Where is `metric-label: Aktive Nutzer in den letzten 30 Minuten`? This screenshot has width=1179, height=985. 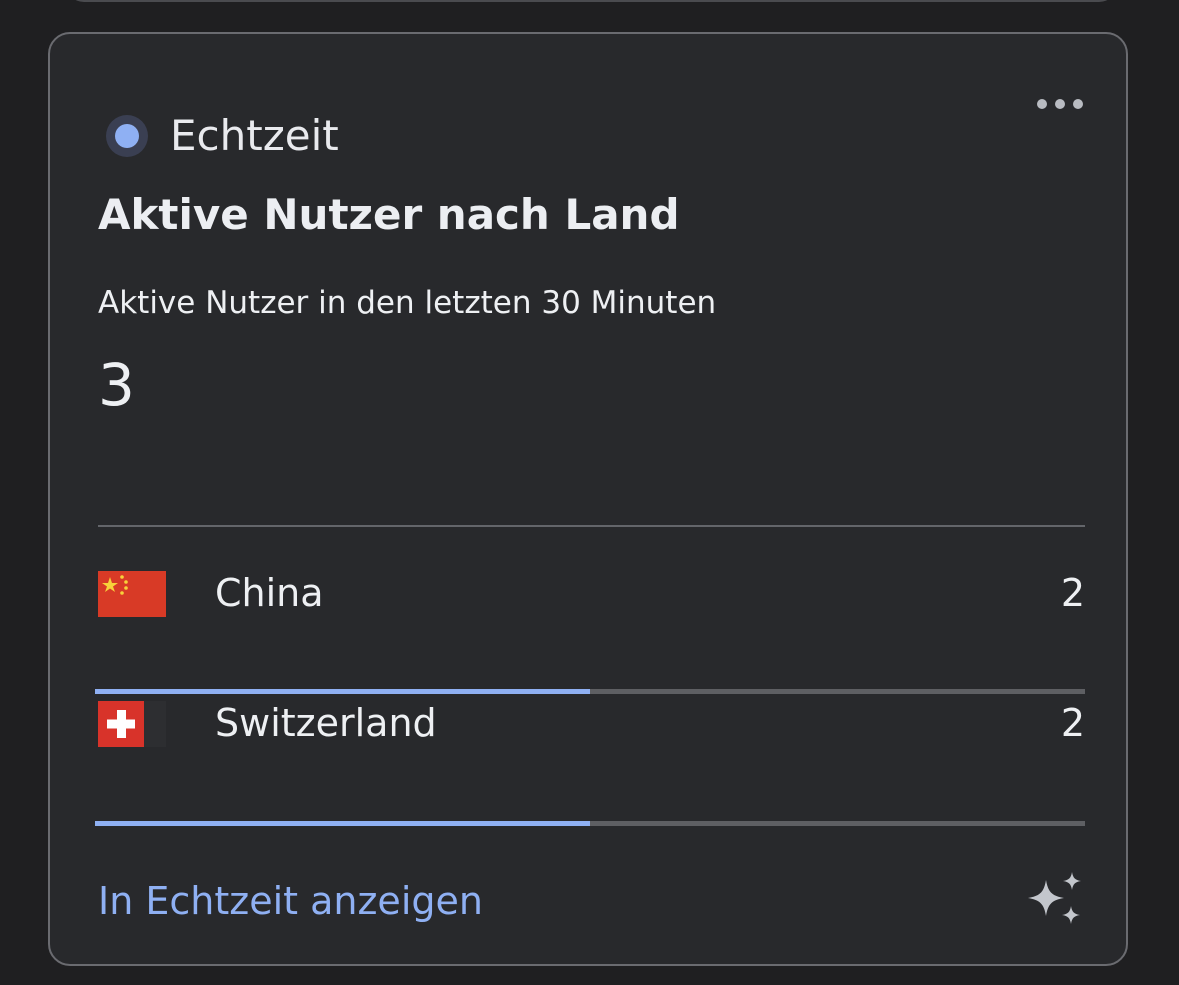
metric-label: Aktive Nutzer in den letzten 30 Minuten is located at coordinates (407, 303).